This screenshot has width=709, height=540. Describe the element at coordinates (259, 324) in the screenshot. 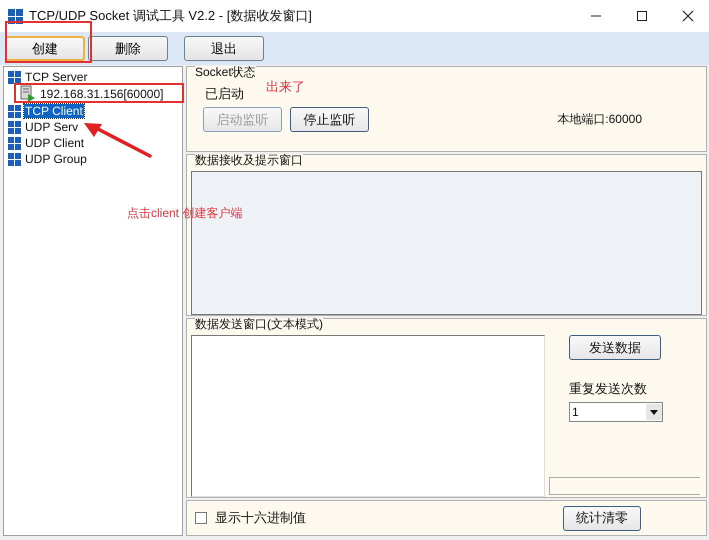

I see `group-title: 数据发送窗口(文本模式)` at that location.